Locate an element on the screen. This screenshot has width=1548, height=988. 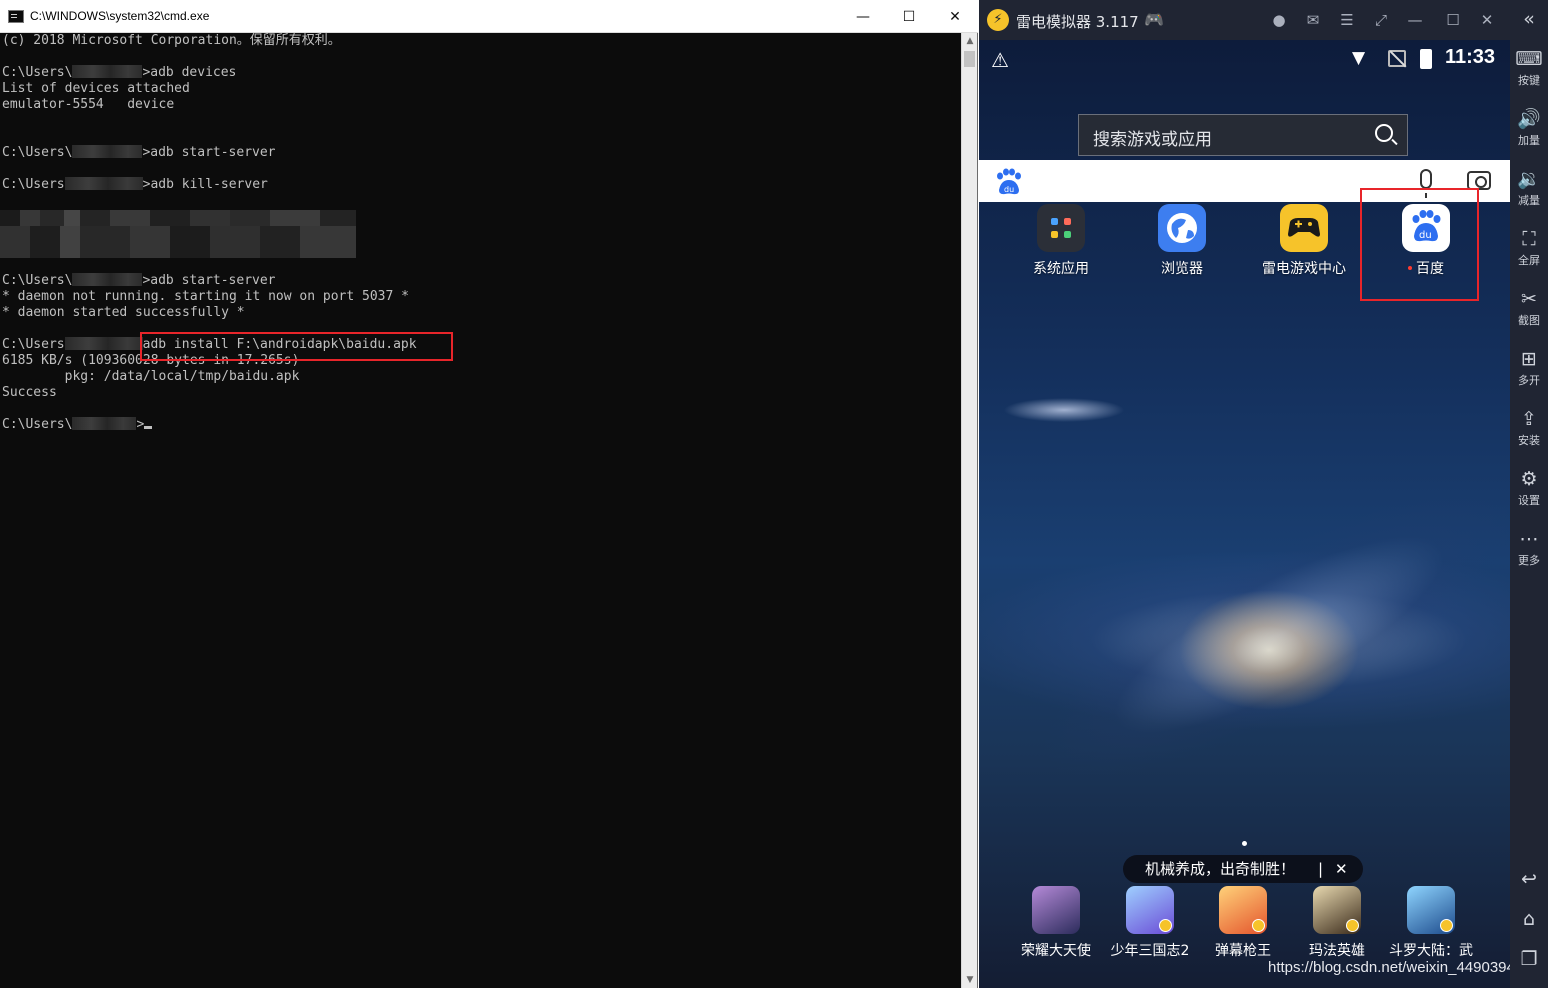
mail-icon: ✉ is located at coordinates (1313, 20).